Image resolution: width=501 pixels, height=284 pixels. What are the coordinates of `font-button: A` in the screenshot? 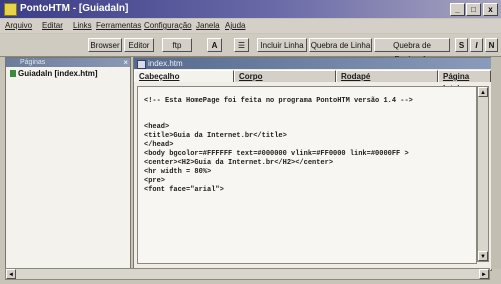 It's located at (214, 45).